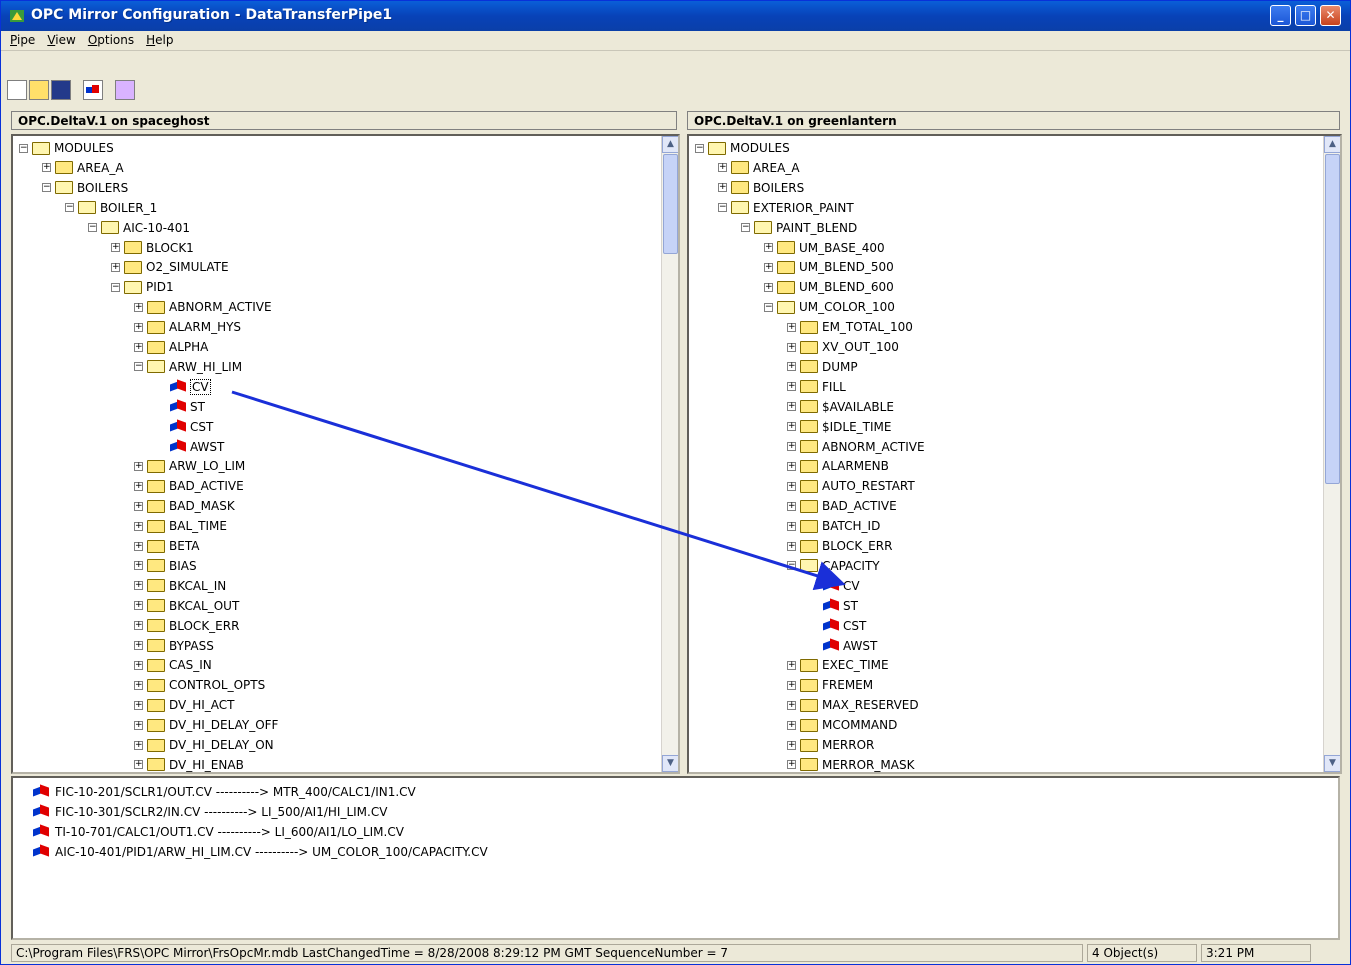  What do you see at coordinates (17, 90) in the screenshot?
I see `new-icon` at bounding box center [17, 90].